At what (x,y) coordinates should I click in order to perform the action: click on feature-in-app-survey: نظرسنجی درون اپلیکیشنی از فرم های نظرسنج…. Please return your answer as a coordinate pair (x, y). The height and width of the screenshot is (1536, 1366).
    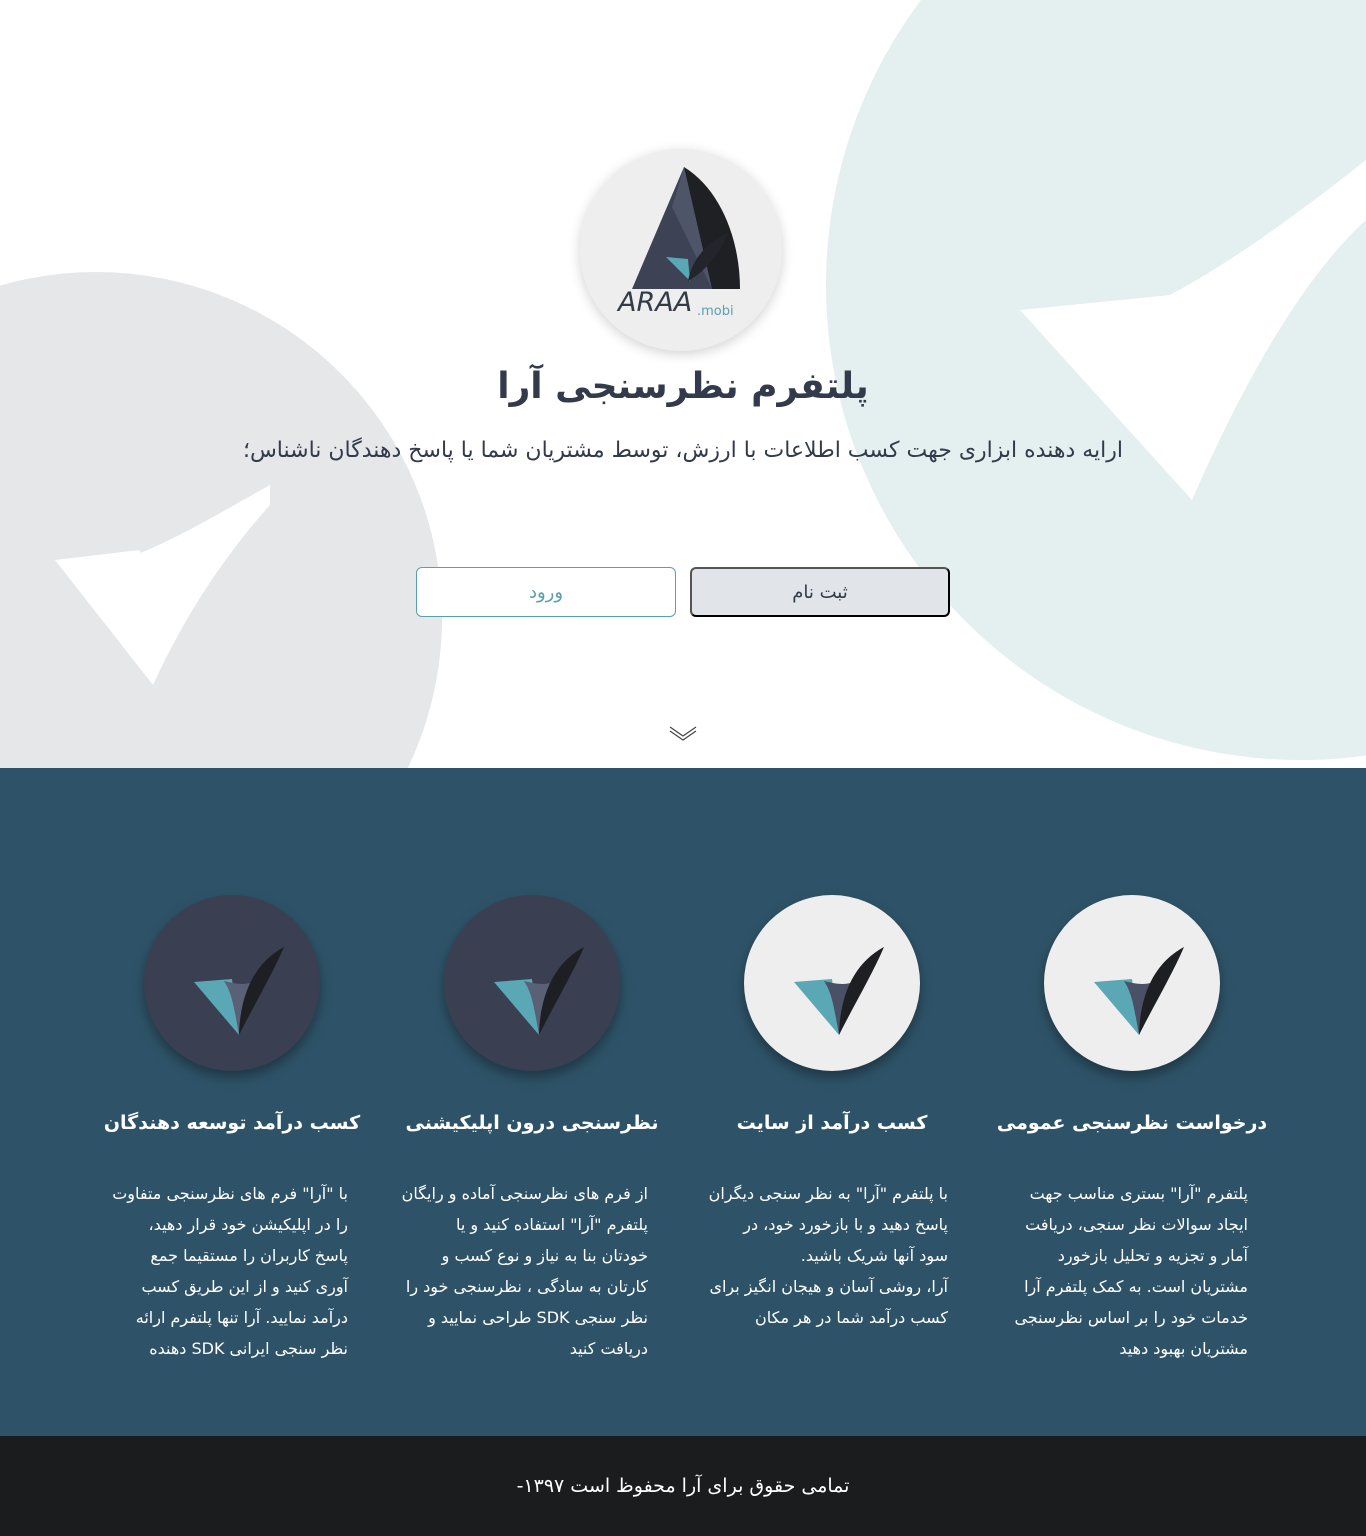
    Looking at the image, I should click on (532, 1102).